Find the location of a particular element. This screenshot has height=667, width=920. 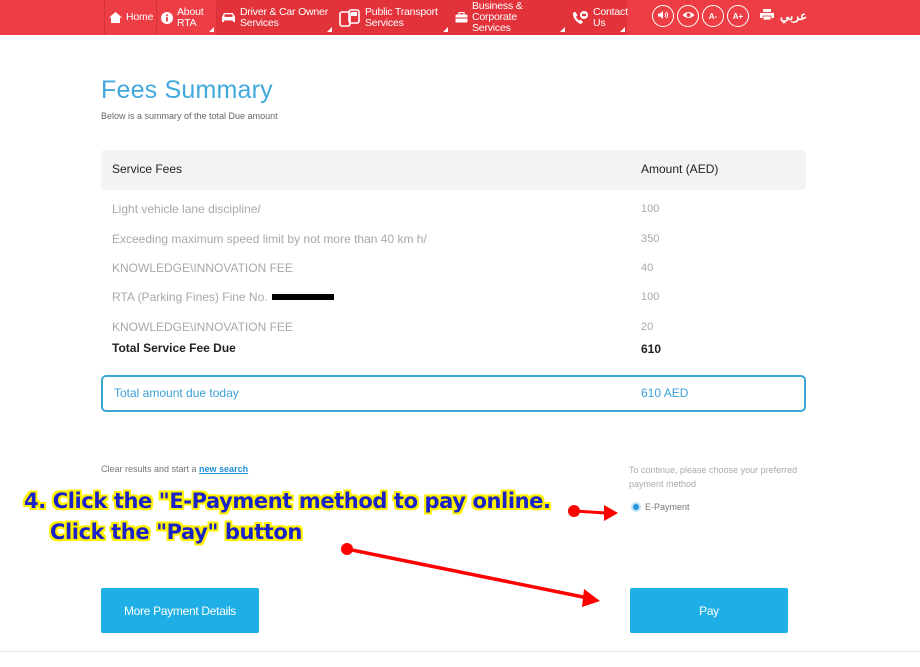

increase-font-button: A+ is located at coordinates (738, 16).